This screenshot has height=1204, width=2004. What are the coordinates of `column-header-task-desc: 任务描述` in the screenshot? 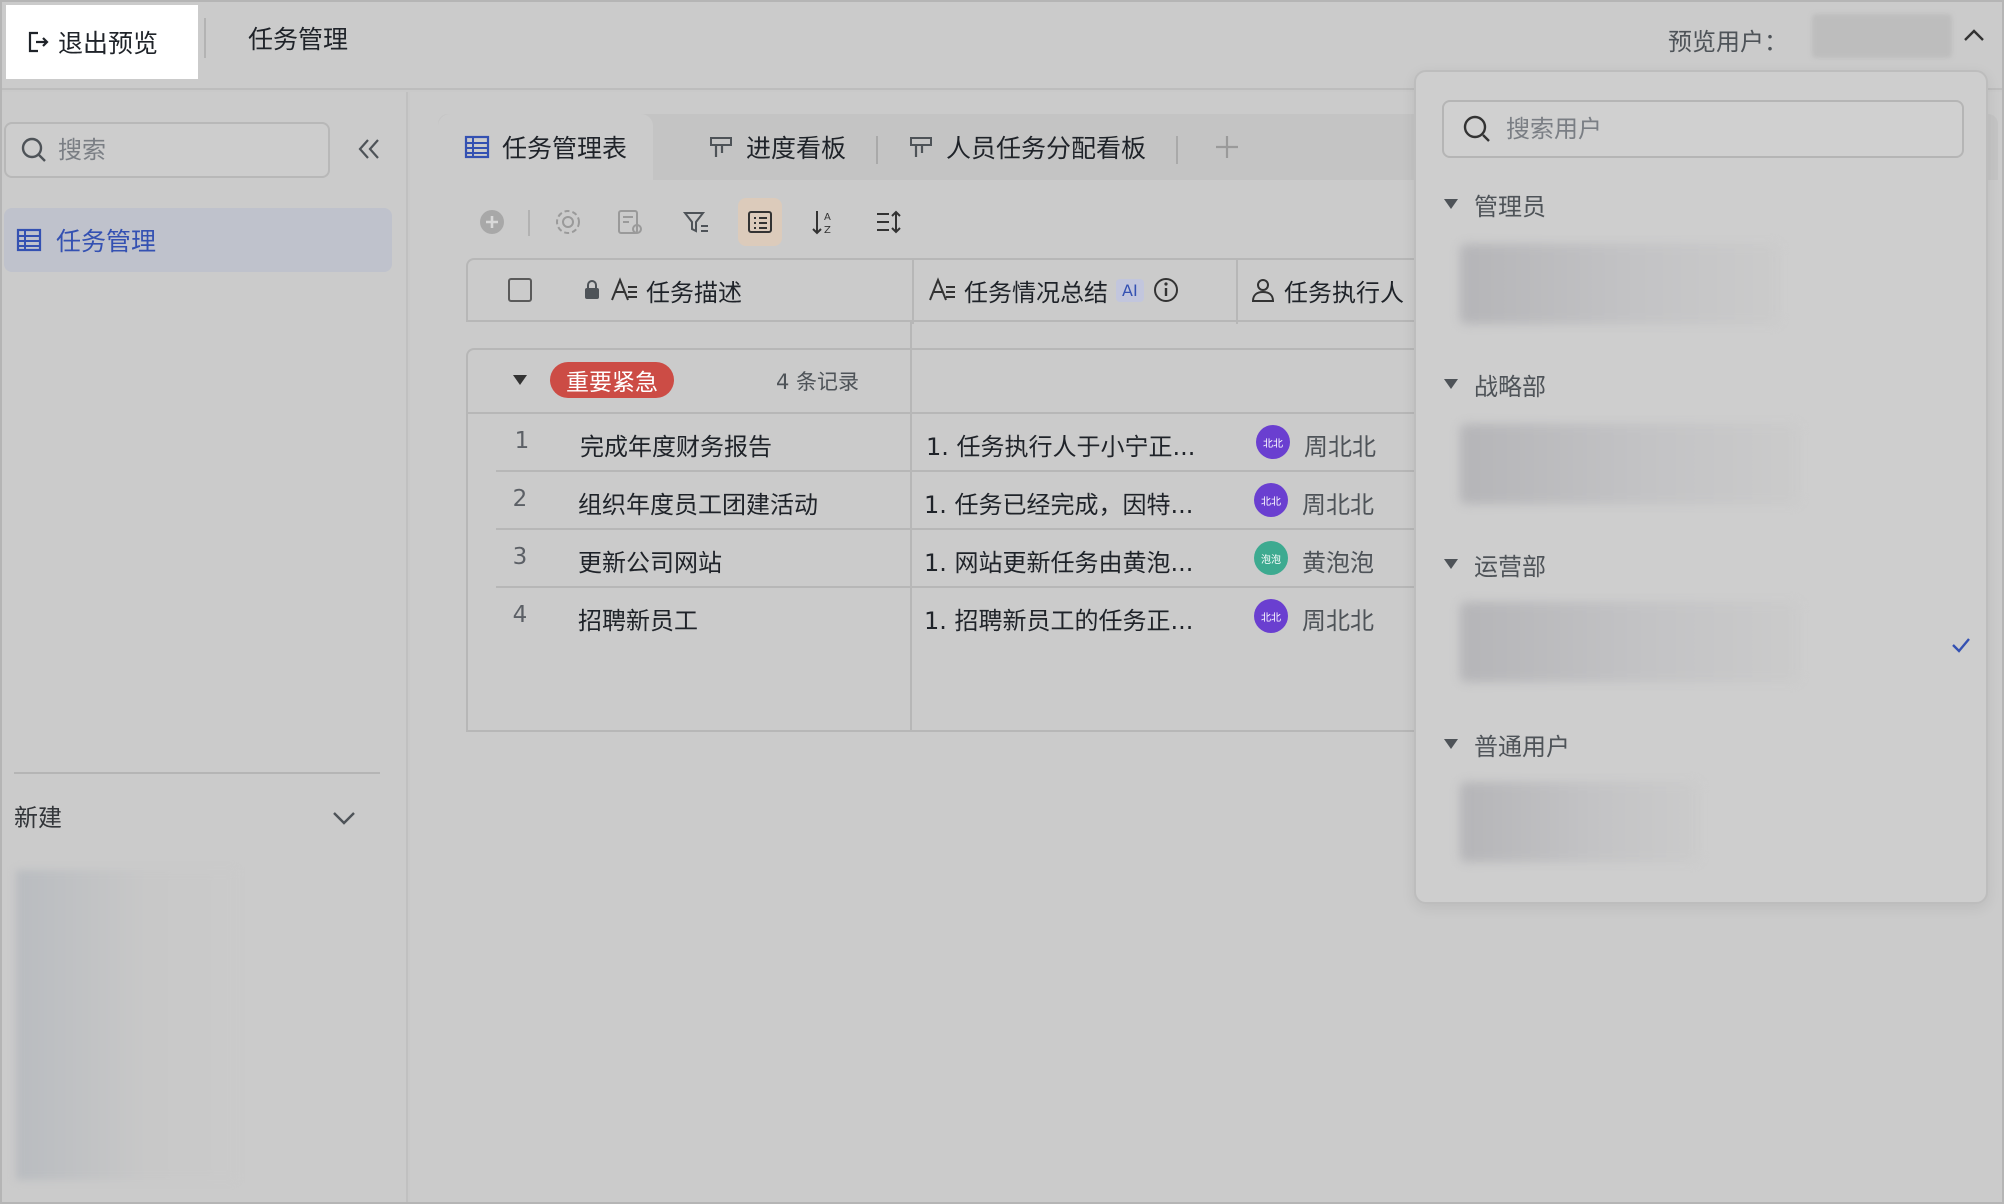 It's located at (662, 290).